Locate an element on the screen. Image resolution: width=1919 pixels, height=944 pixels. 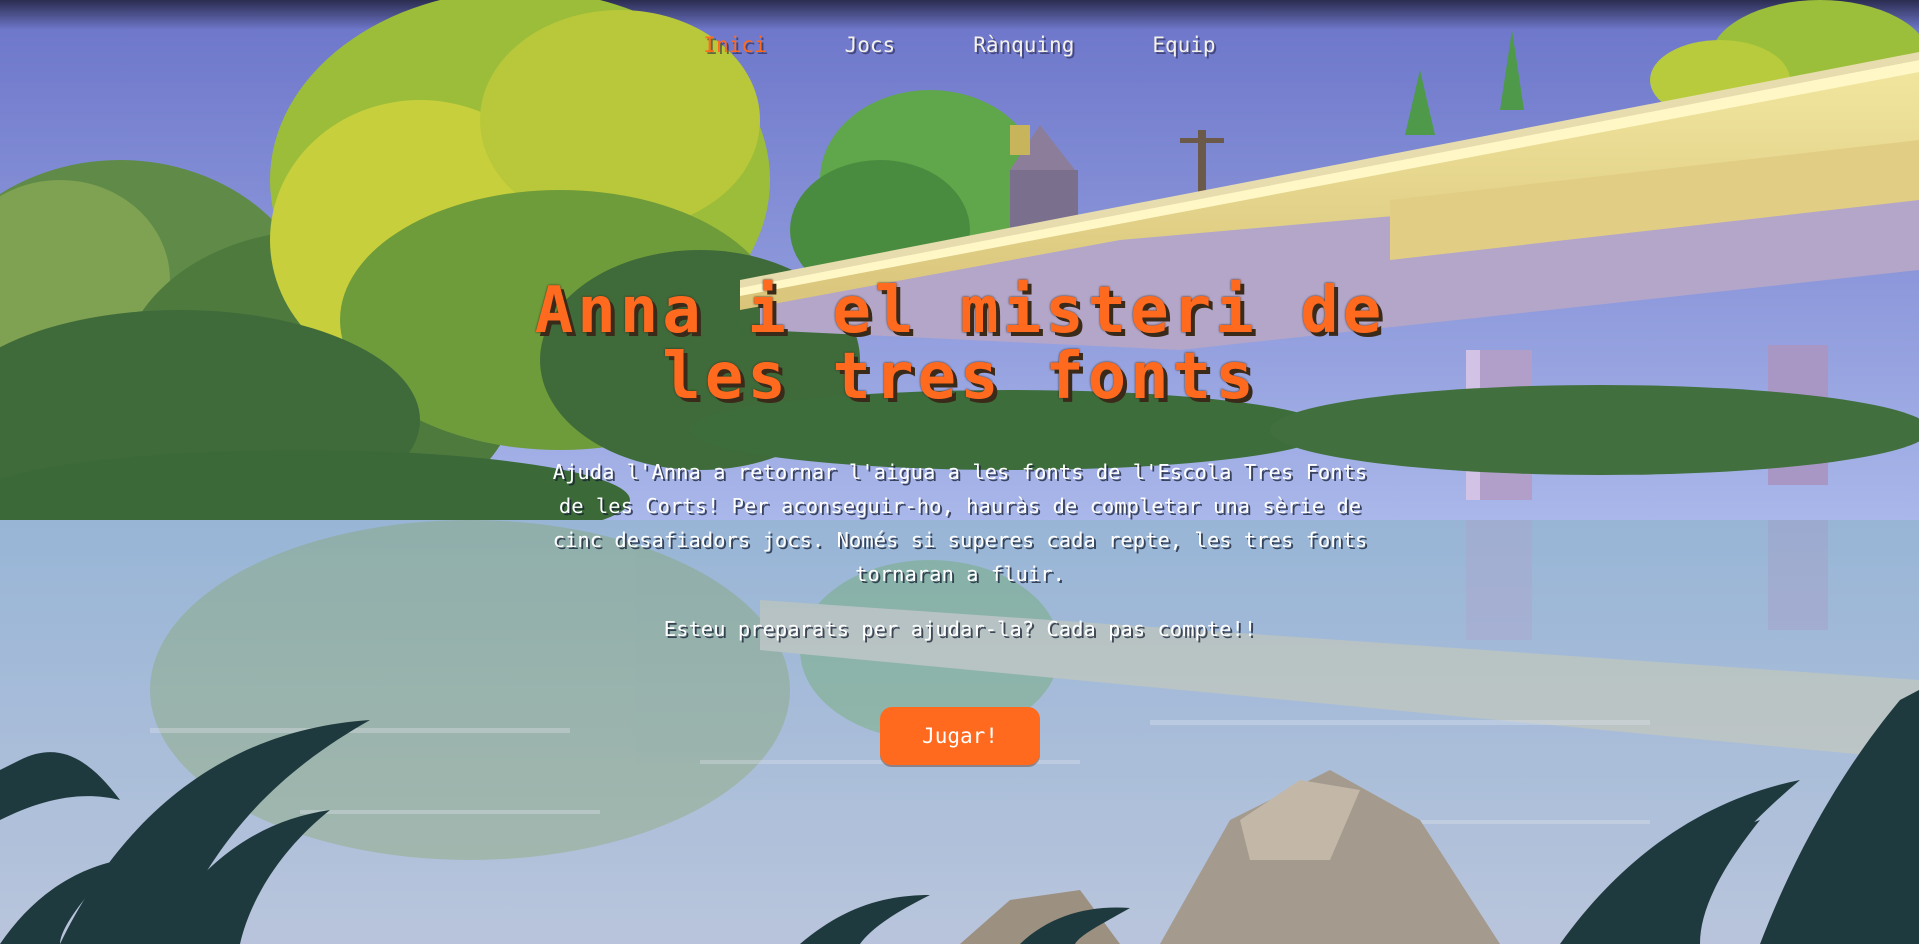
page-title: Anna i el misteri de les tres fonts is located at coordinates (960, 344).